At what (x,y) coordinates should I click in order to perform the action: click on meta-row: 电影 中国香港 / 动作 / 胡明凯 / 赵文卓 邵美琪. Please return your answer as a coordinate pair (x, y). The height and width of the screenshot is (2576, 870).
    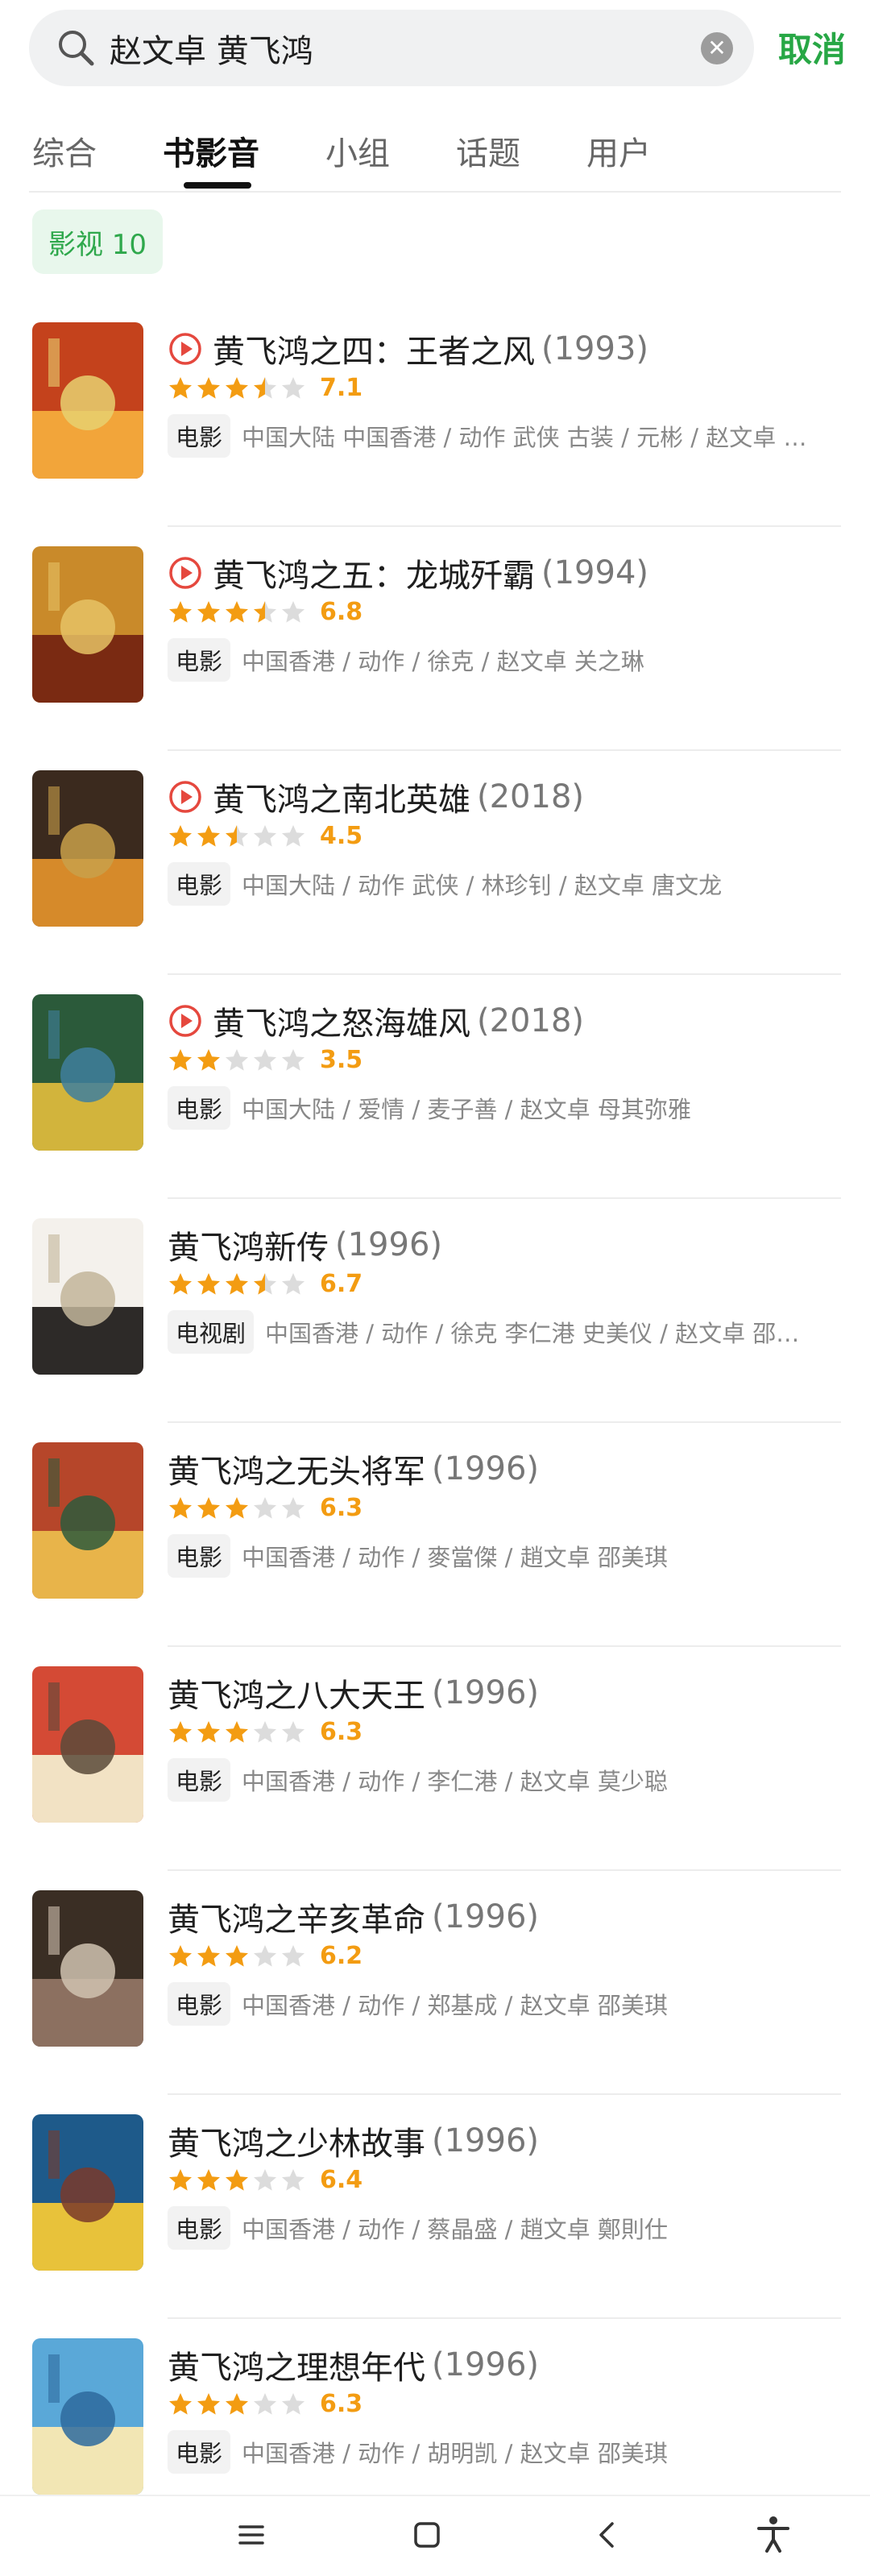
    Looking at the image, I should click on (502, 2452).